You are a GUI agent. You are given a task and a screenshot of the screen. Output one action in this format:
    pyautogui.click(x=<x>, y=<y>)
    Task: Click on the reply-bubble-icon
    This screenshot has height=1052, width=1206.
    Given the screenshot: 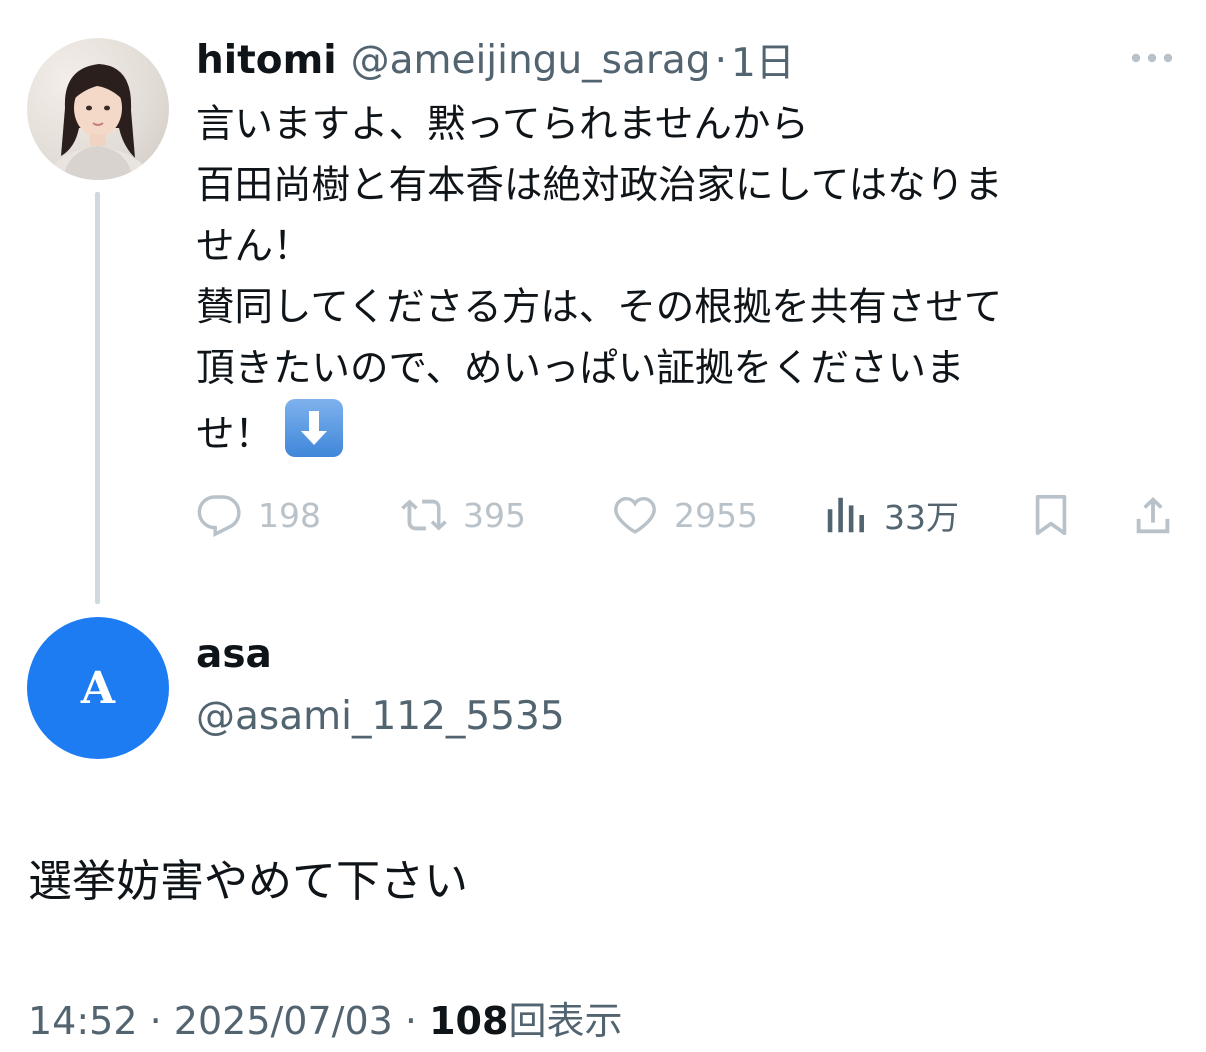 What is the action you would take?
    pyautogui.click(x=219, y=516)
    